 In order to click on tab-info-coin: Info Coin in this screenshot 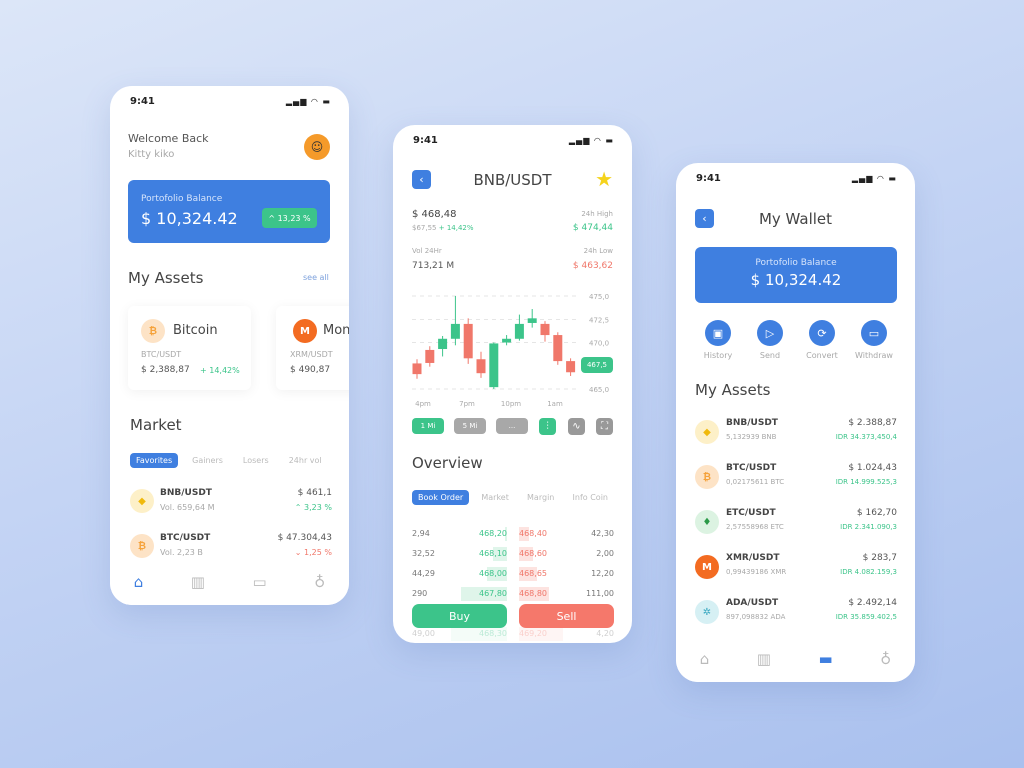, I will do `click(590, 497)`.